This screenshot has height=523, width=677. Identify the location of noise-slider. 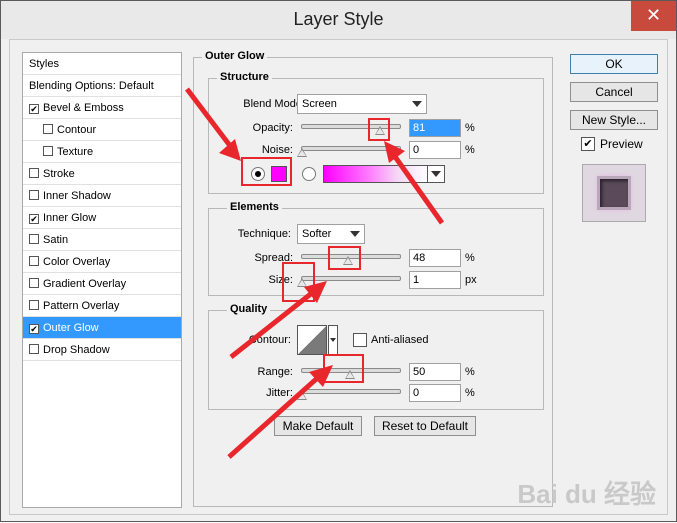
(351, 148).